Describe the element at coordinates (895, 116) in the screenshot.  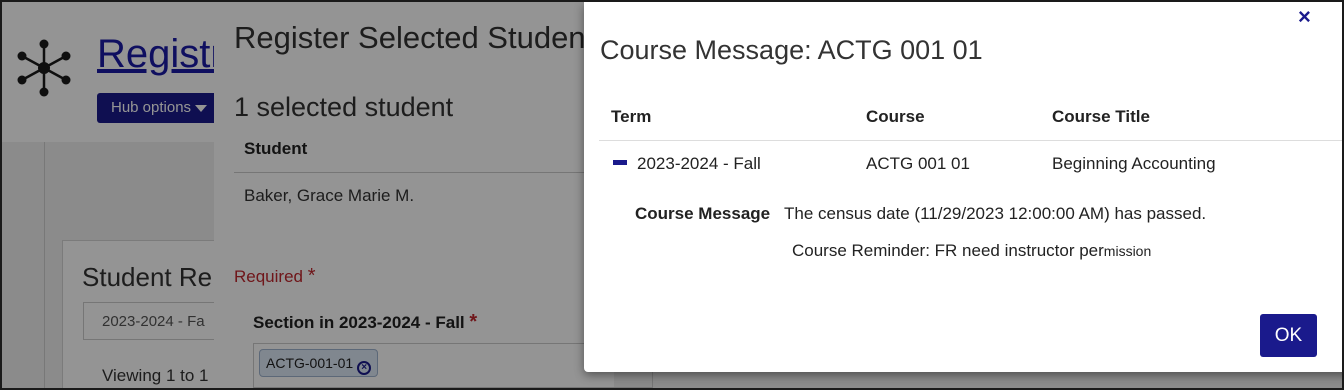
I see `course-column-header: Course` at that location.